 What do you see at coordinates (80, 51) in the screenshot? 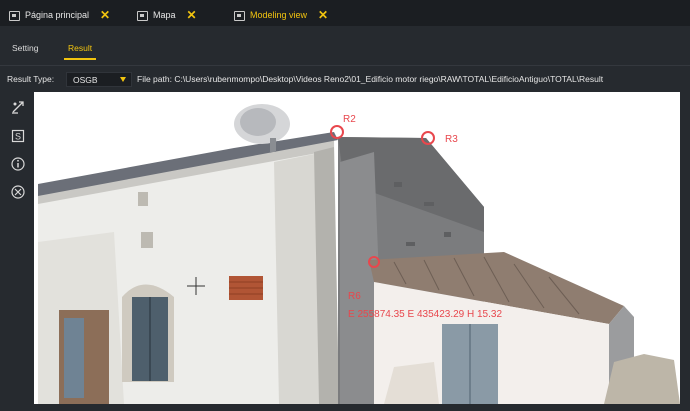
I see `tab-result: Result` at bounding box center [80, 51].